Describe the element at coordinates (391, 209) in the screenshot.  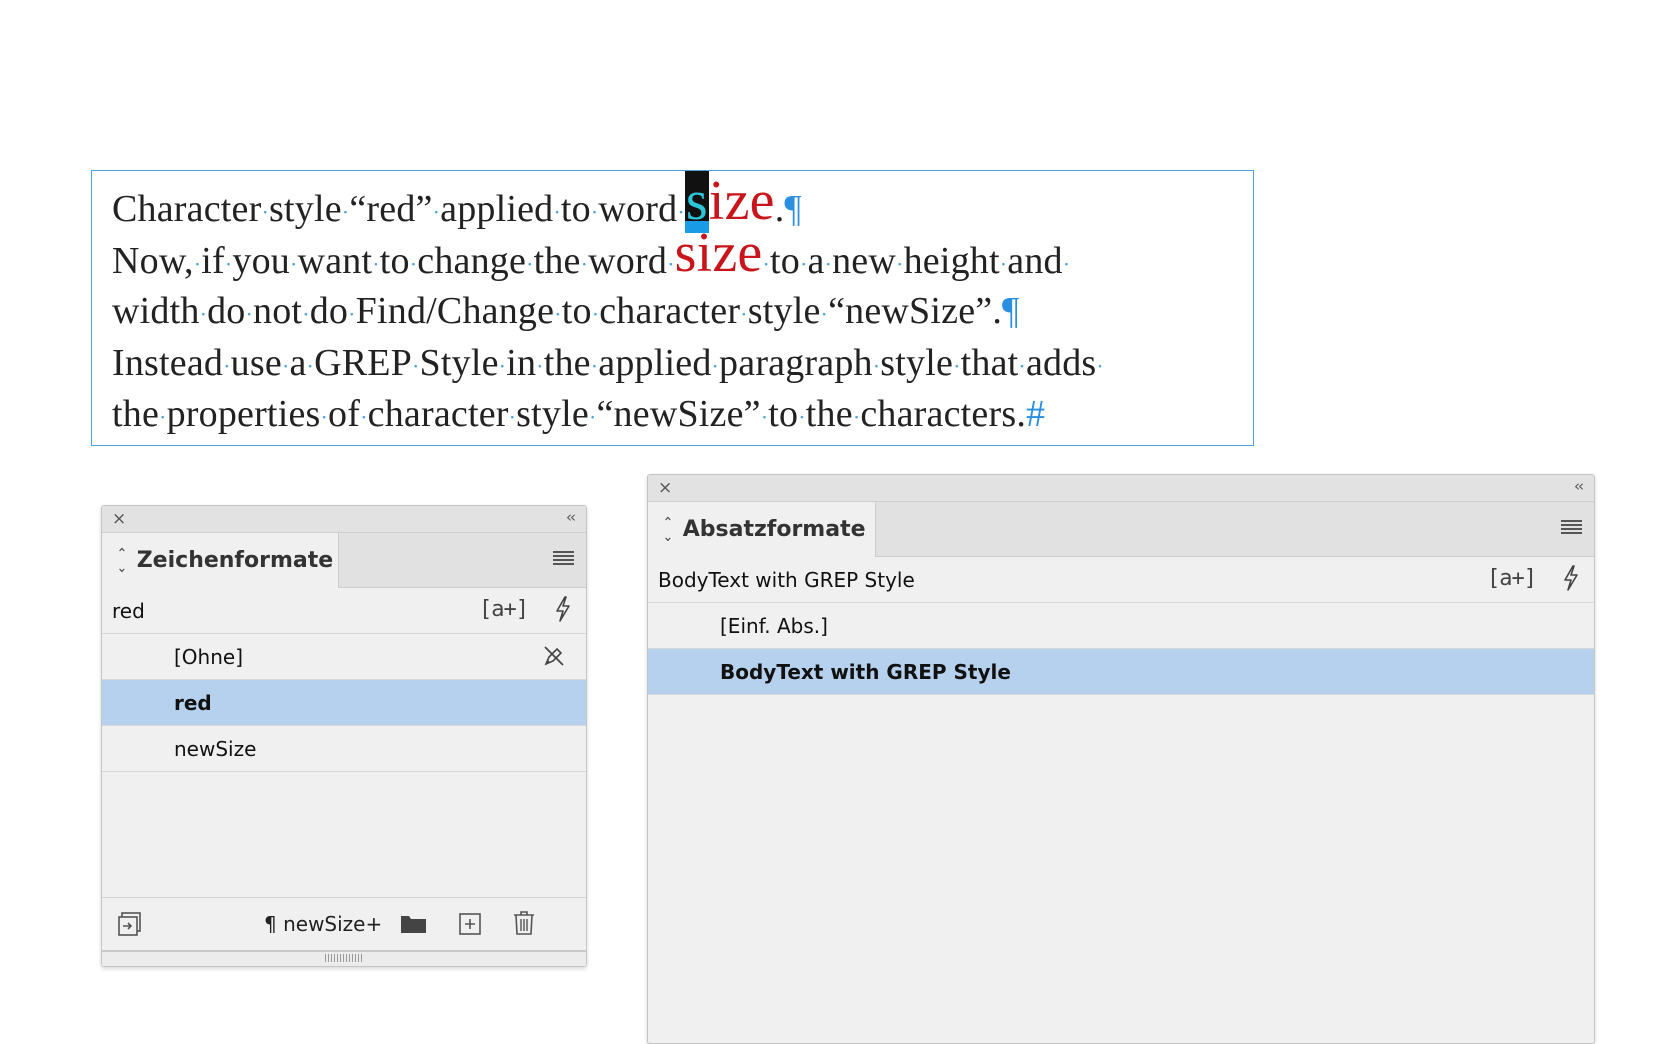
I see `word: “red”` at that location.